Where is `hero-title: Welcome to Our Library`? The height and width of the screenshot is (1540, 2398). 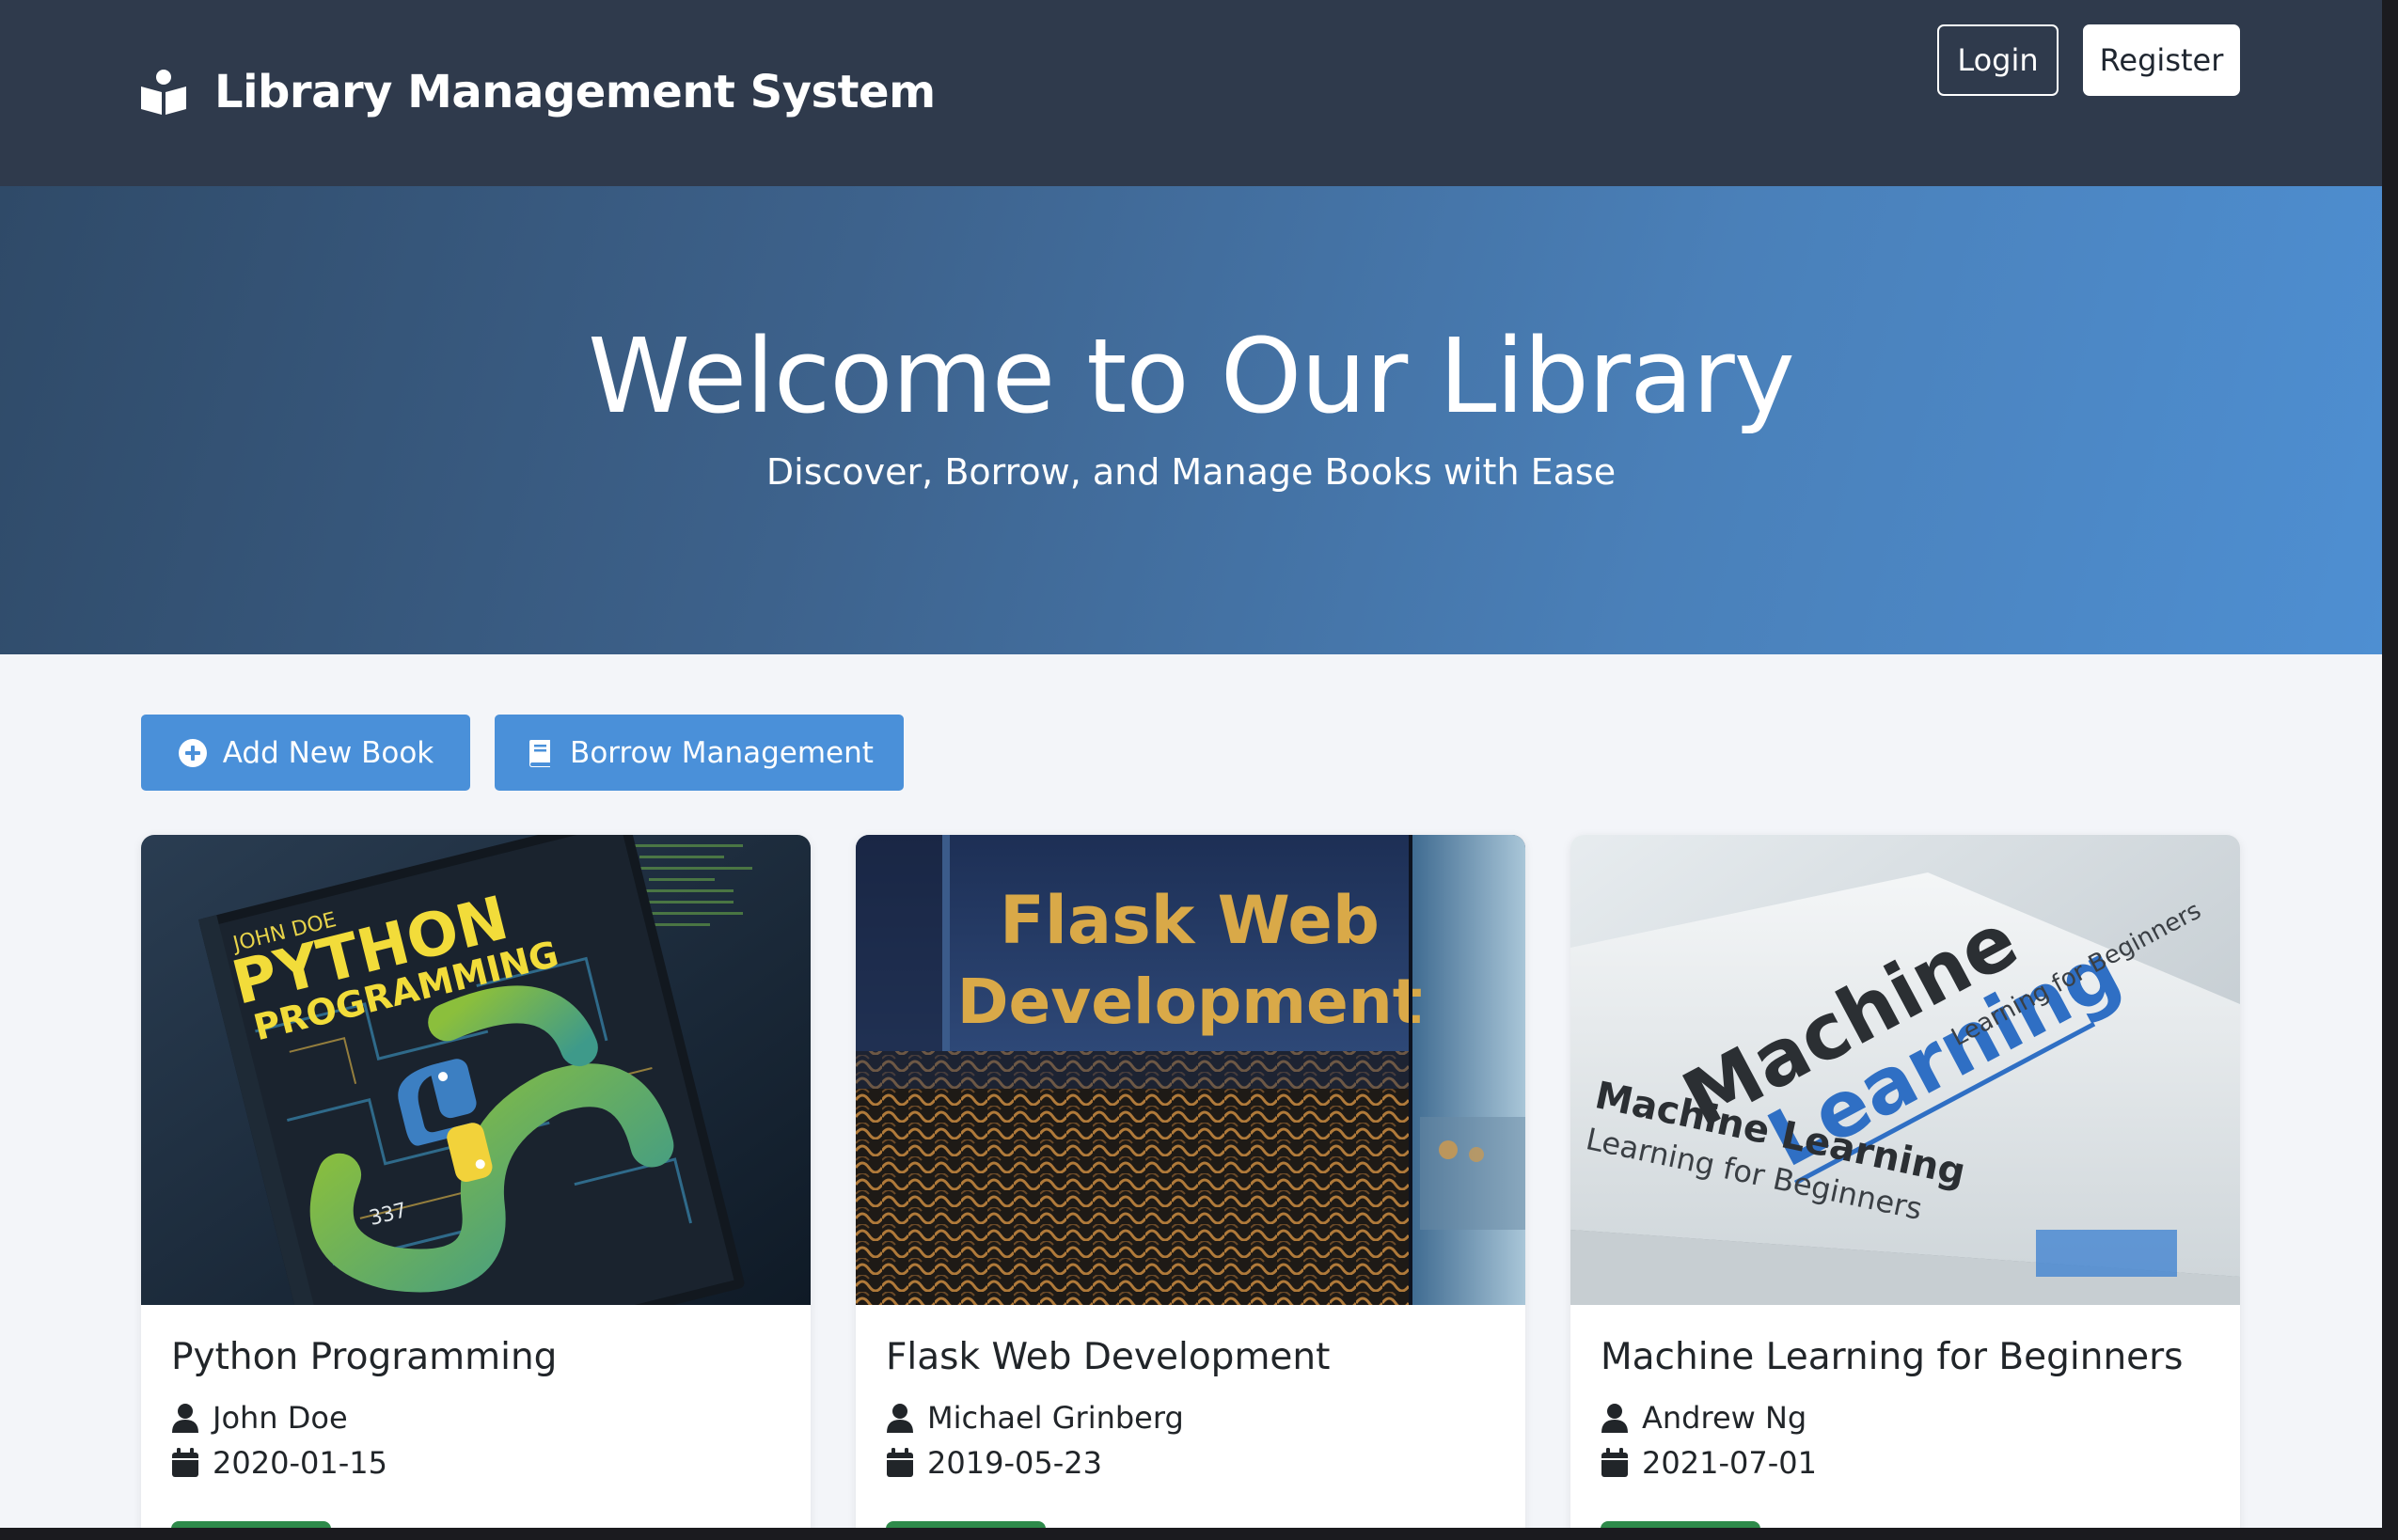
hero-title: Welcome to Our Library is located at coordinates (1192, 376).